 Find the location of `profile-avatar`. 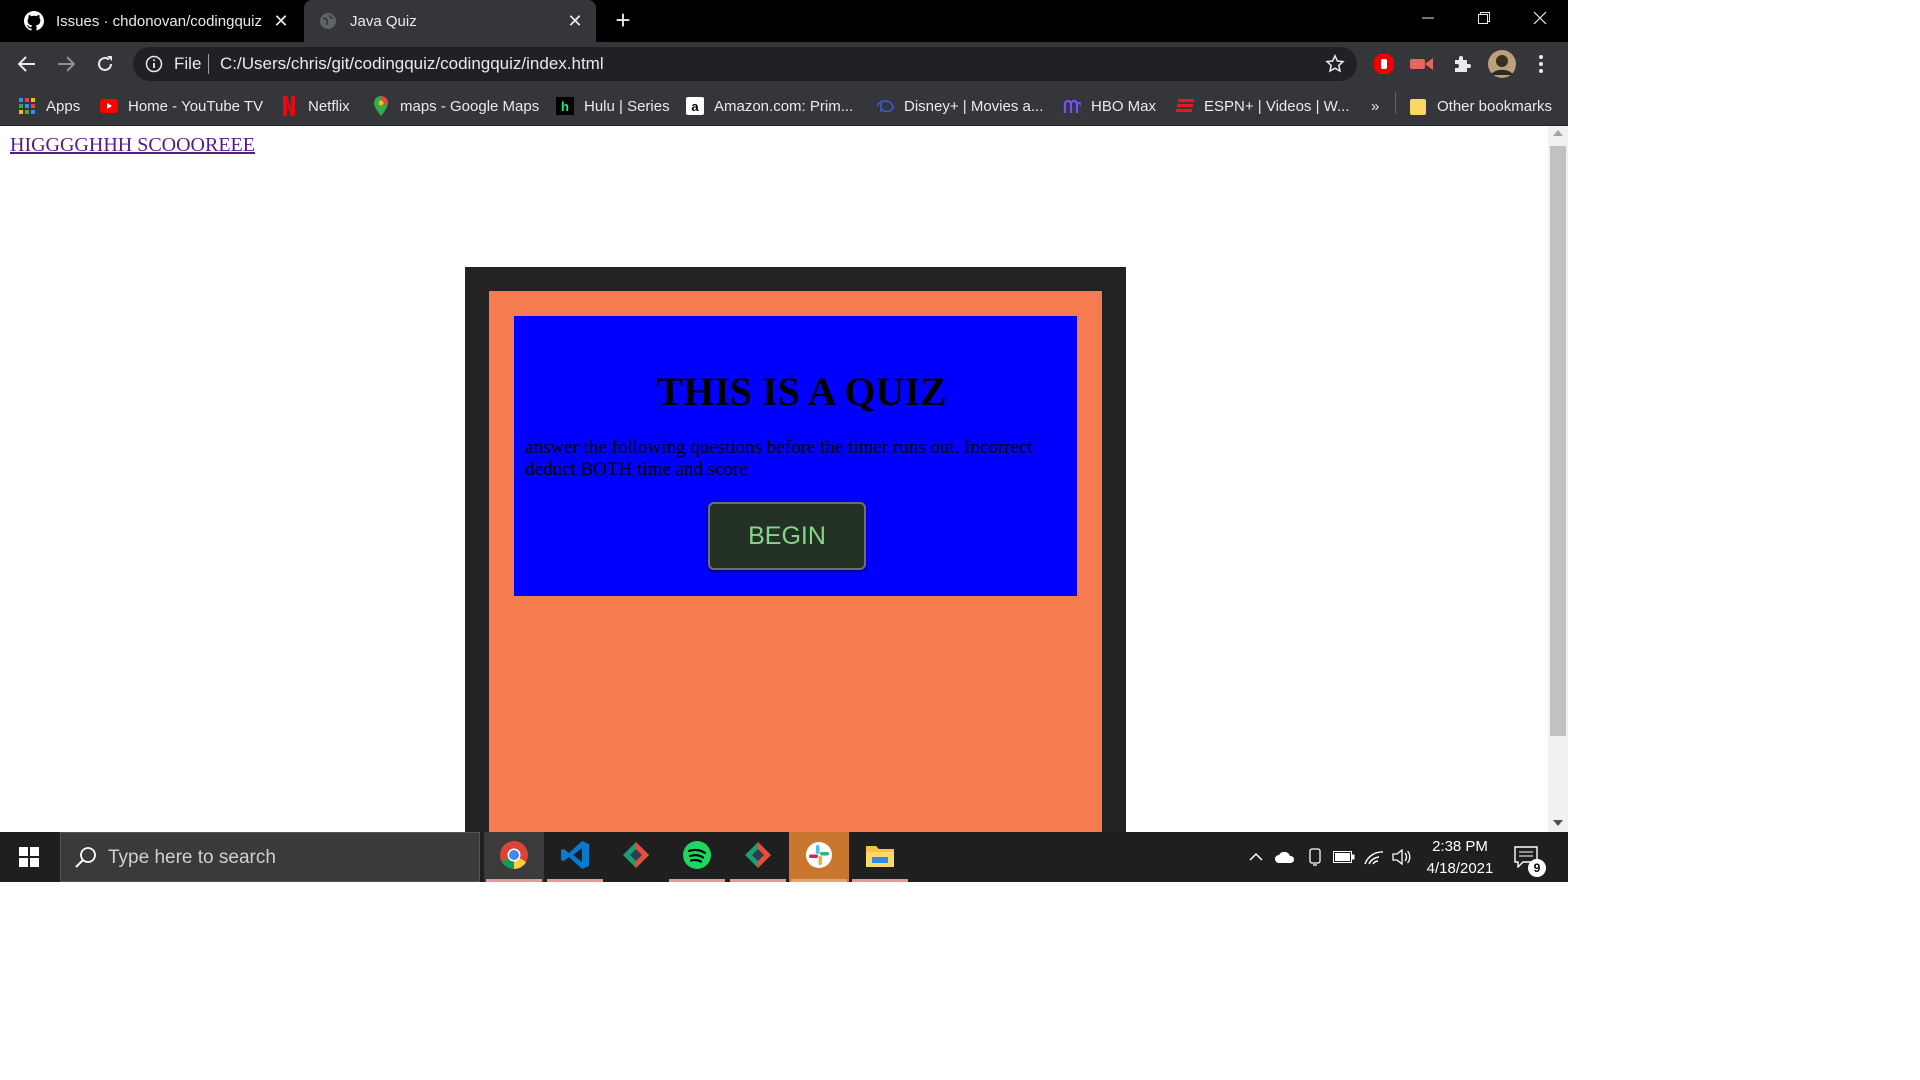

profile-avatar is located at coordinates (1502, 64).